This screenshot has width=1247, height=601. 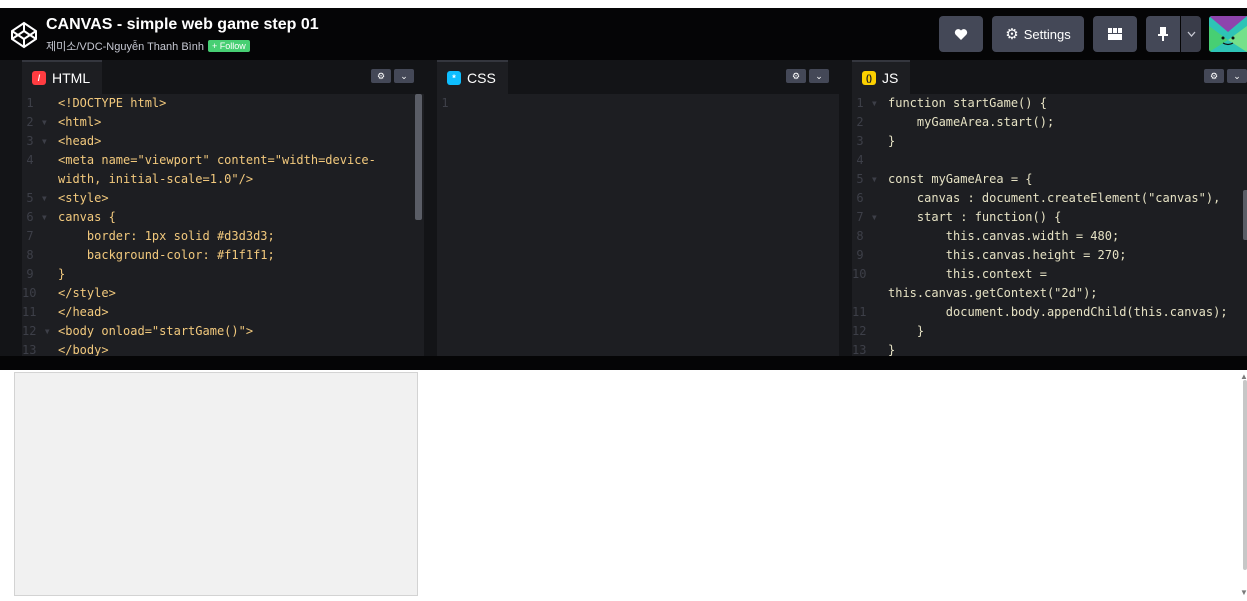 I want to click on js-chevron-down-icon: ⌄, so click(x=1237, y=76).